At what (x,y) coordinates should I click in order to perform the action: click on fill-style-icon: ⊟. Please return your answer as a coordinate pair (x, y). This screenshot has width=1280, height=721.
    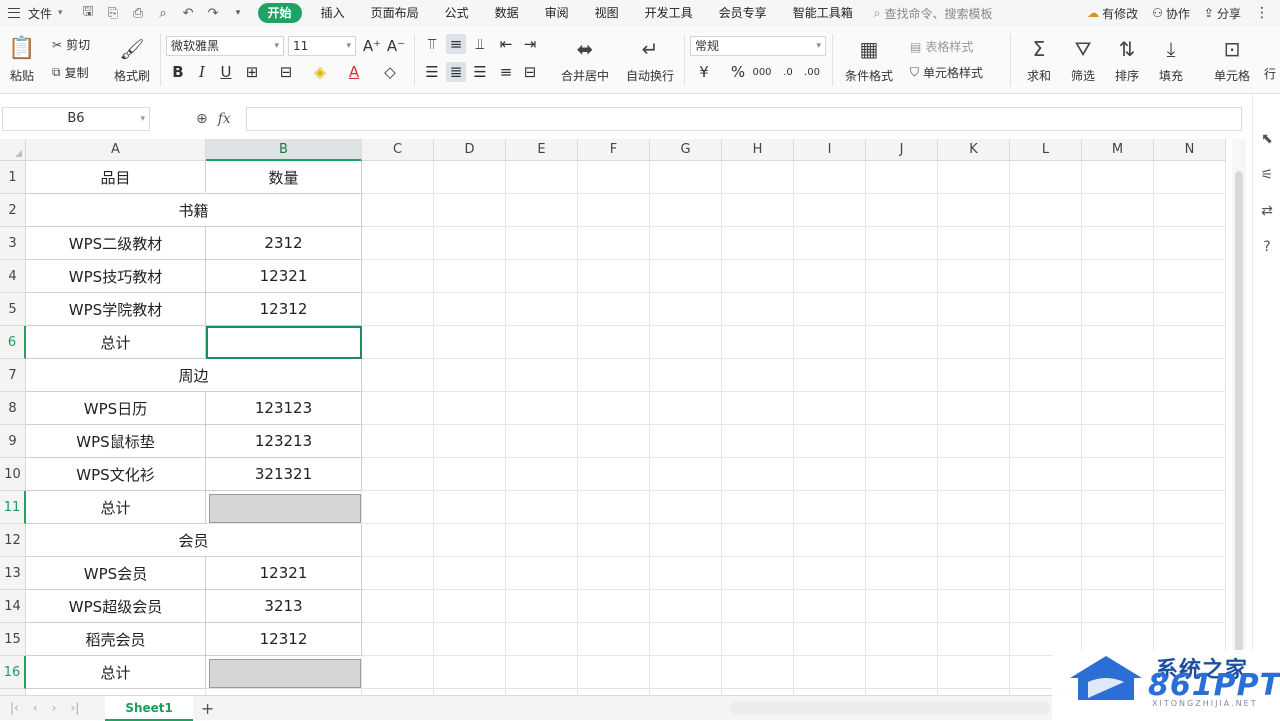
    Looking at the image, I should click on (286, 72).